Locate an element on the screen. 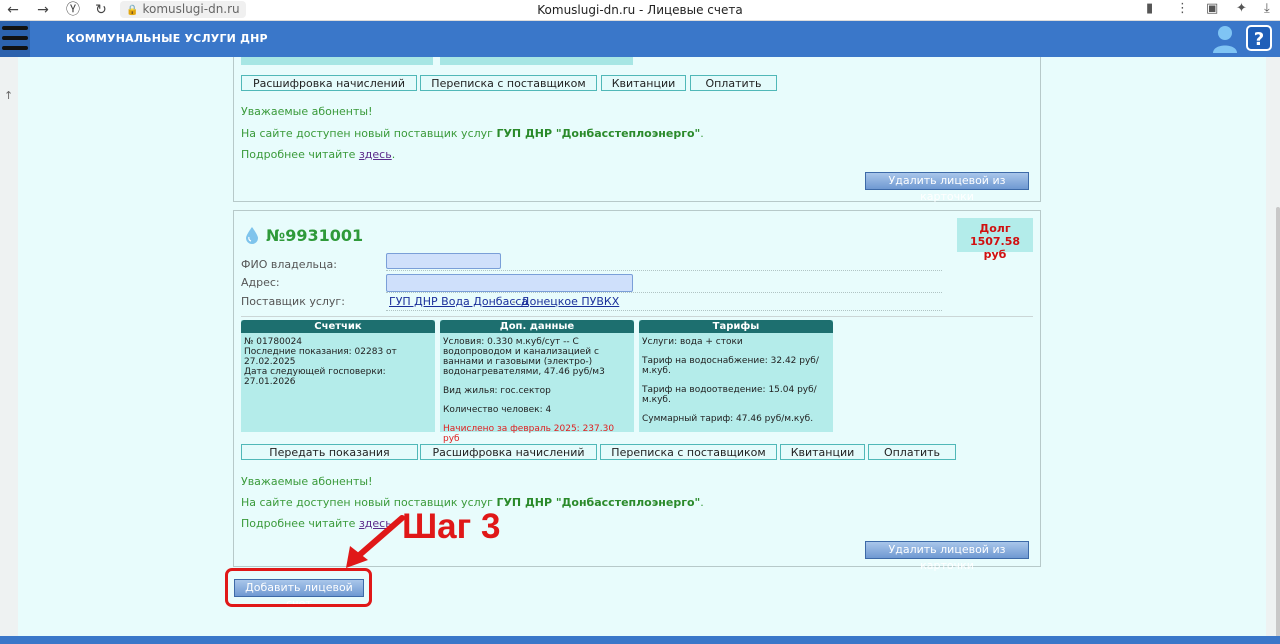 This screenshot has width=1280, height=644. app-title: КОММУНАЛЬНЫЕ УСЛУГИ ДНР is located at coordinates (167, 38).